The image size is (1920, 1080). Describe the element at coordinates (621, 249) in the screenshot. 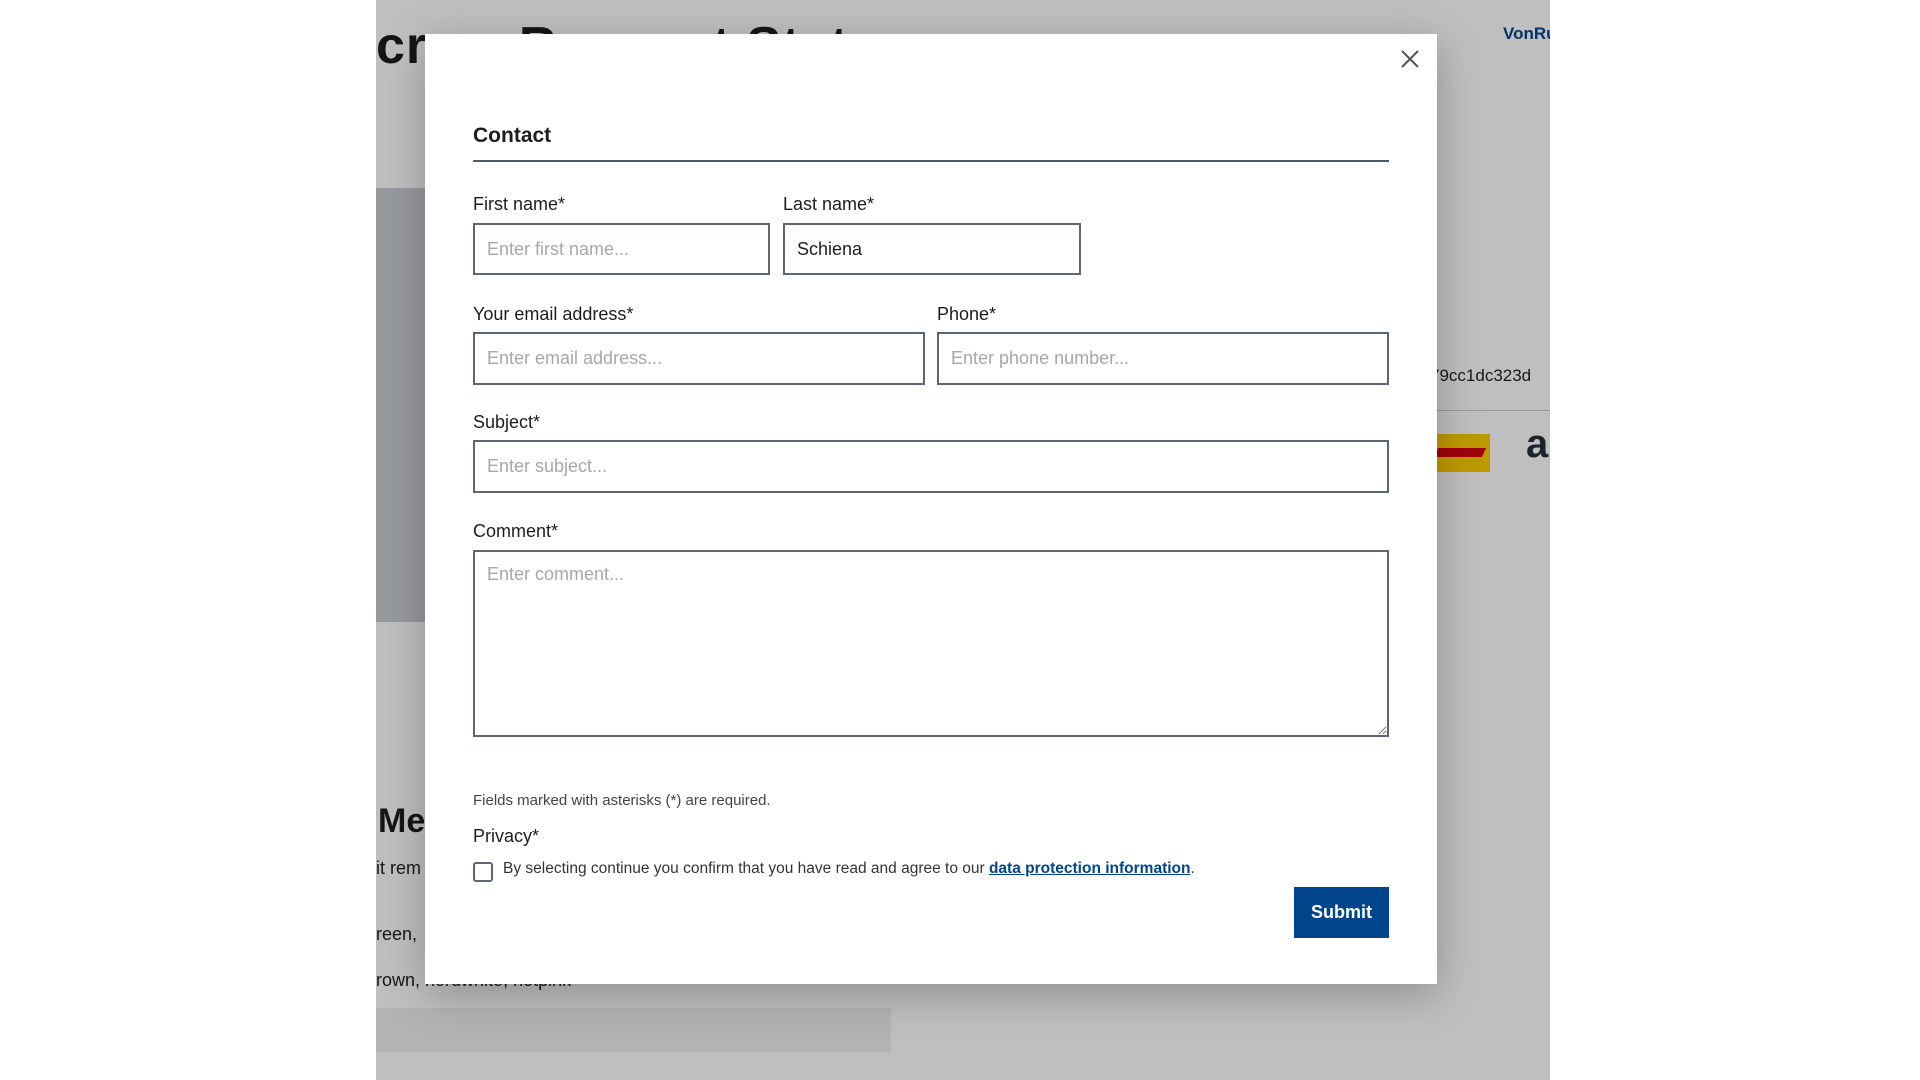

I see `first-name-input` at that location.